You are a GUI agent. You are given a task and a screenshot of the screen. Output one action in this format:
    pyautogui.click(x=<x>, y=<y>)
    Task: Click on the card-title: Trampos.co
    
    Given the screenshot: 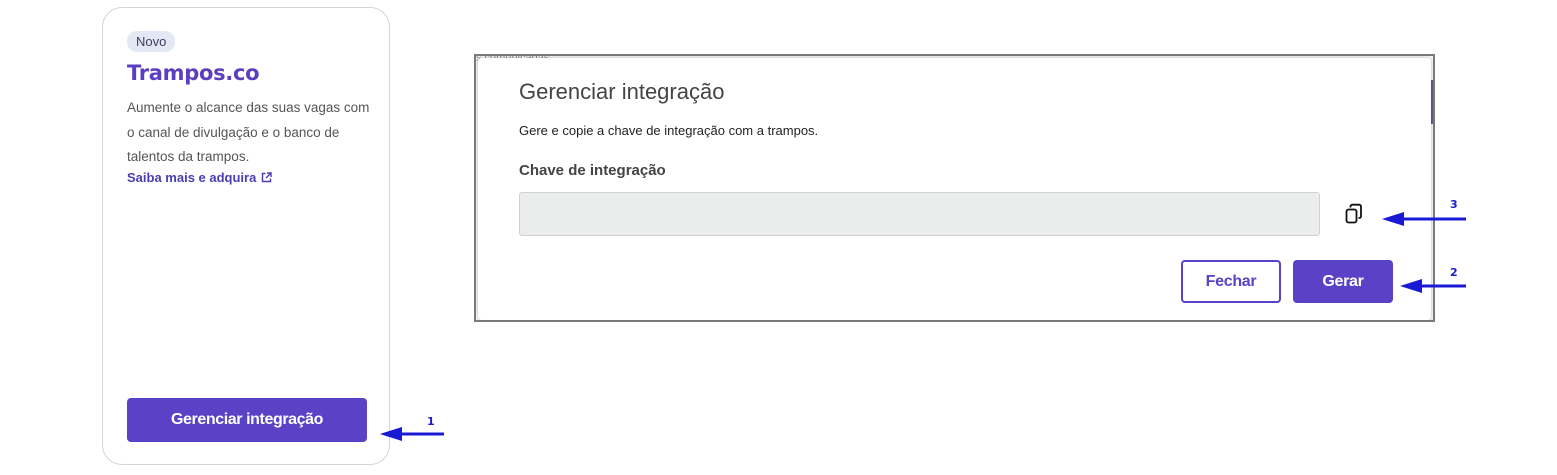 What is the action you would take?
    pyautogui.click(x=193, y=73)
    